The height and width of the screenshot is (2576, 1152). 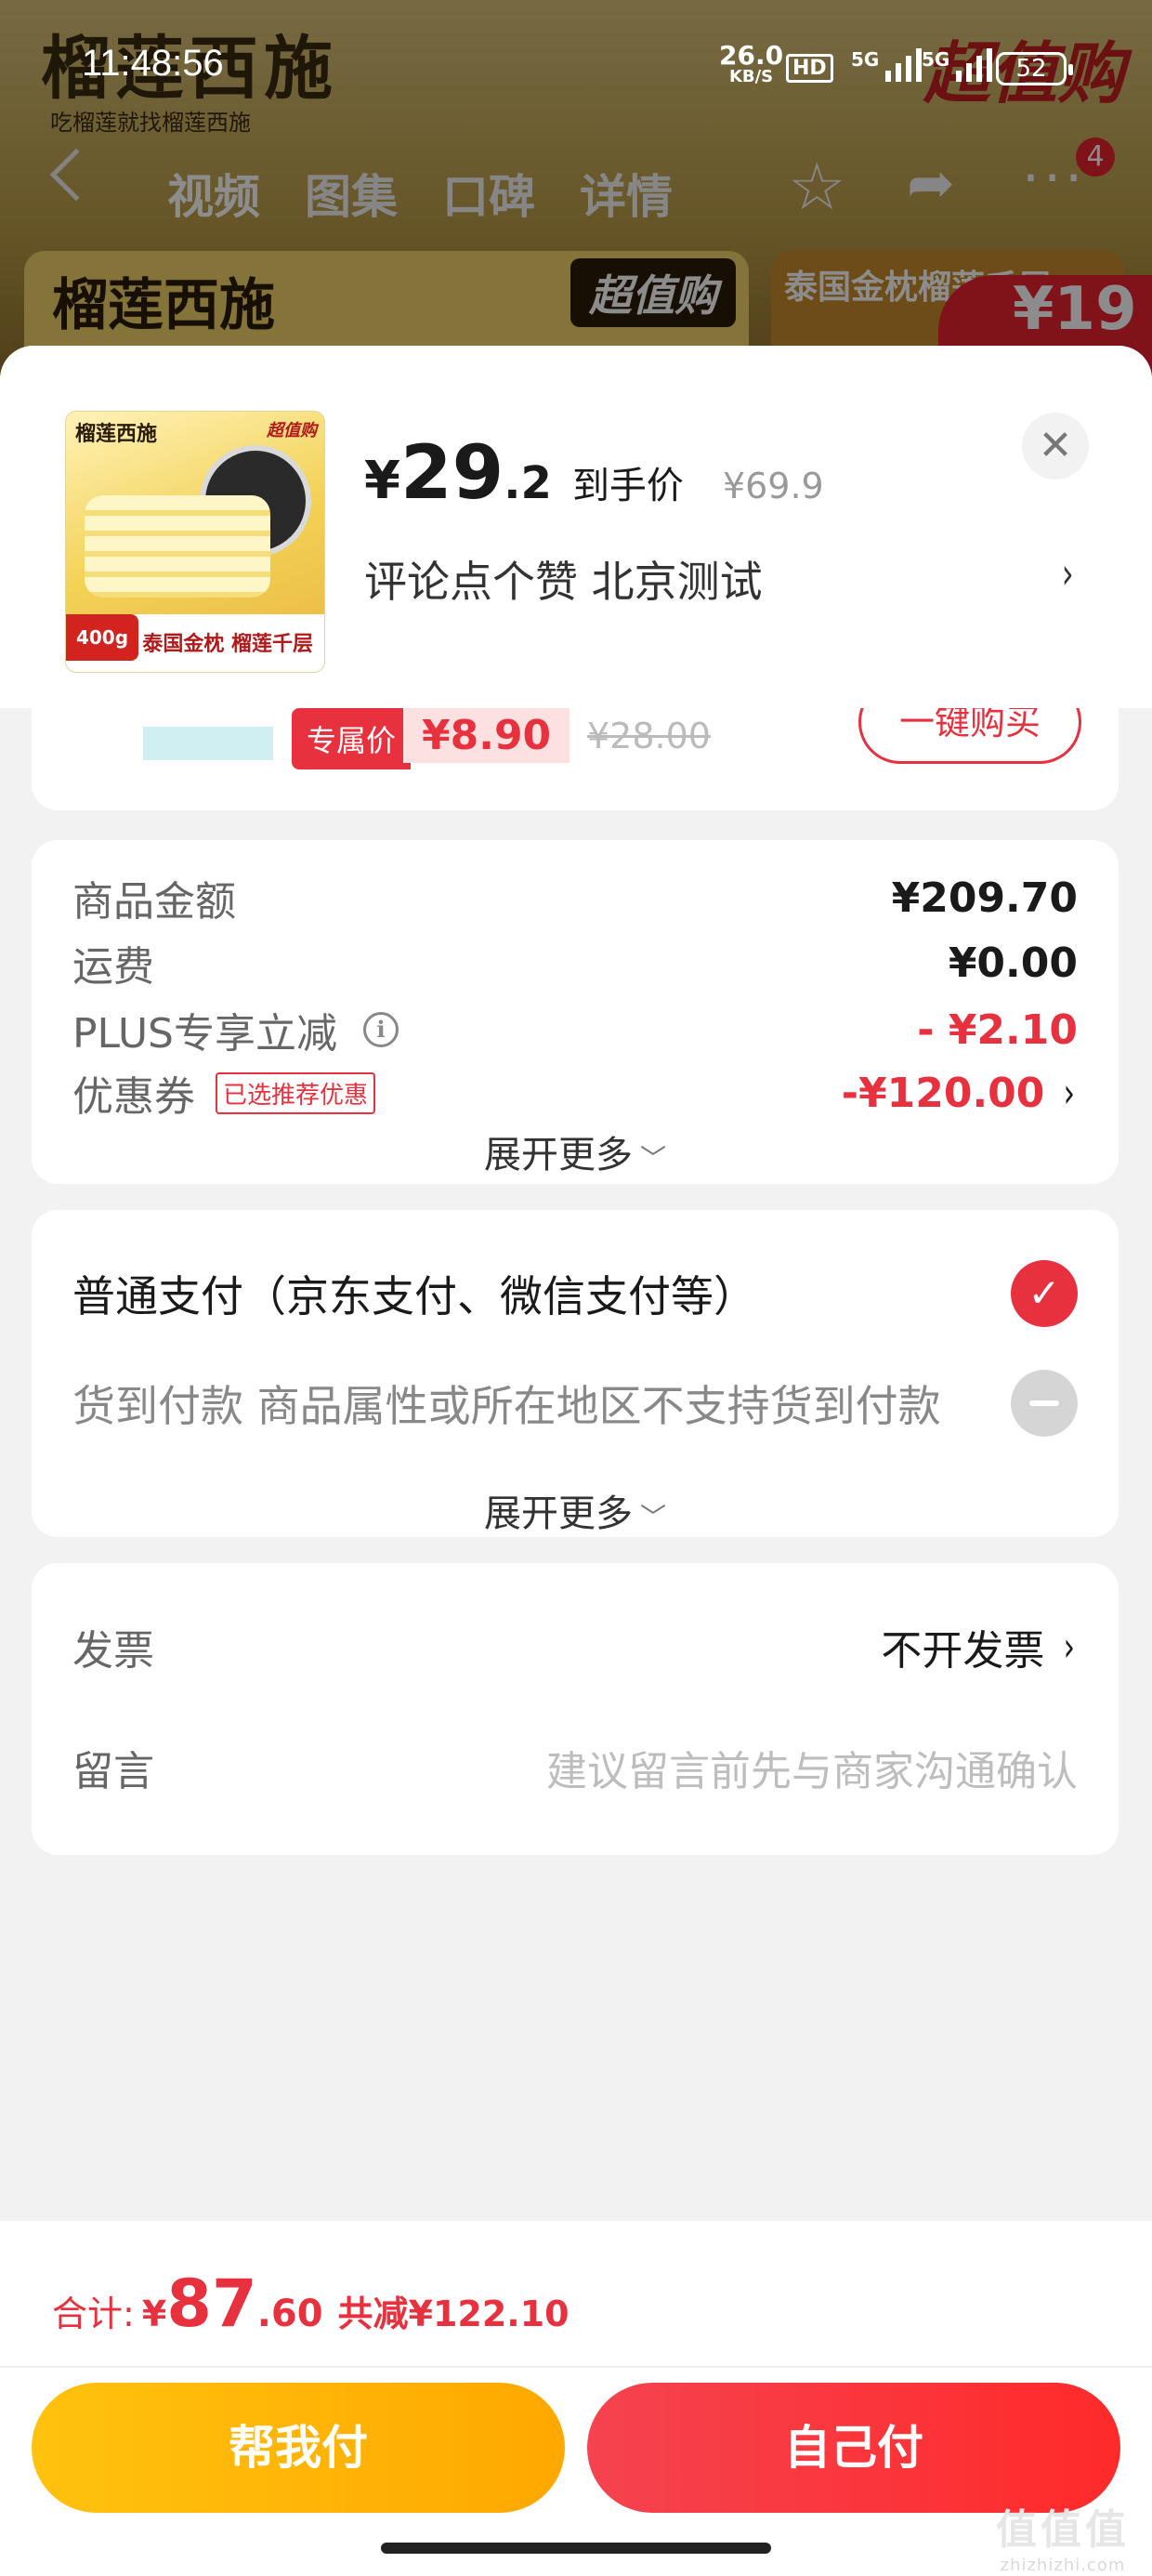 What do you see at coordinates (751, 63) in the screenshot?
I see `network-speed: 26.0 KB/S` at bounding box center [751, 63].